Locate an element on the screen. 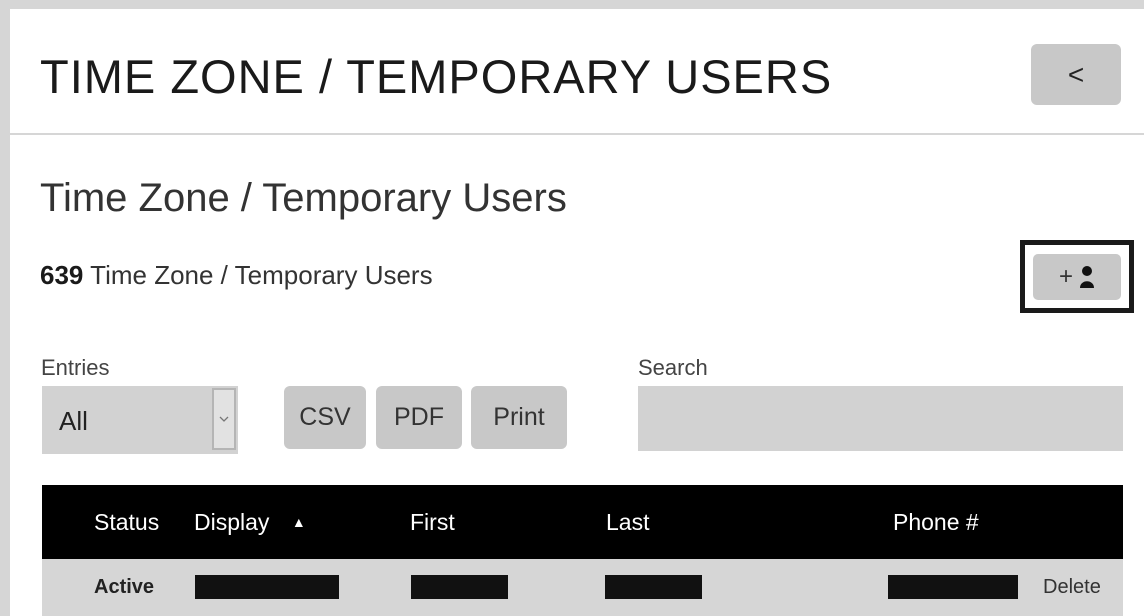 The width and height of the screenshot is (1144, 616). chevron-down-icon is located at coordinates (224, 419).